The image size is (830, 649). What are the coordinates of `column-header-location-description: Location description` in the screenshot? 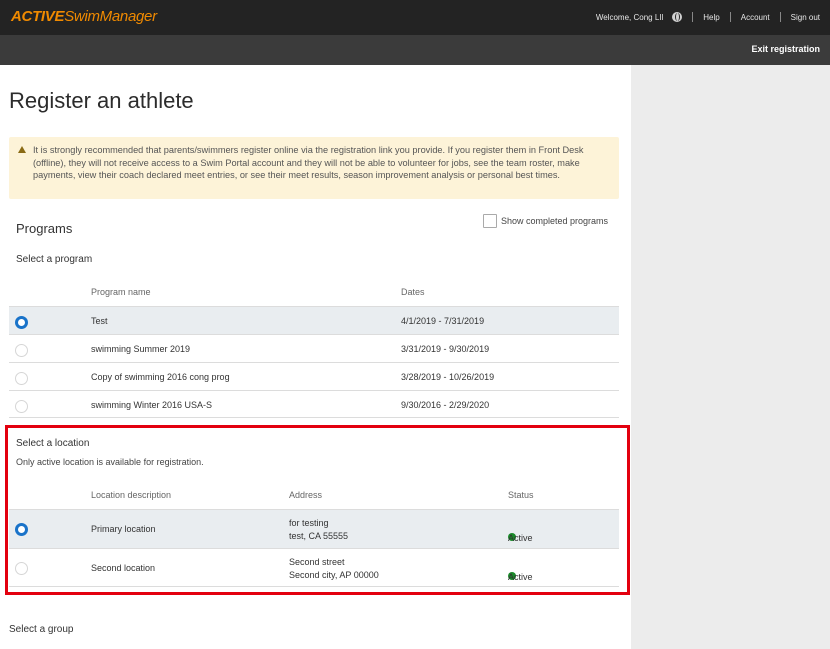 It's located at (131, 495).